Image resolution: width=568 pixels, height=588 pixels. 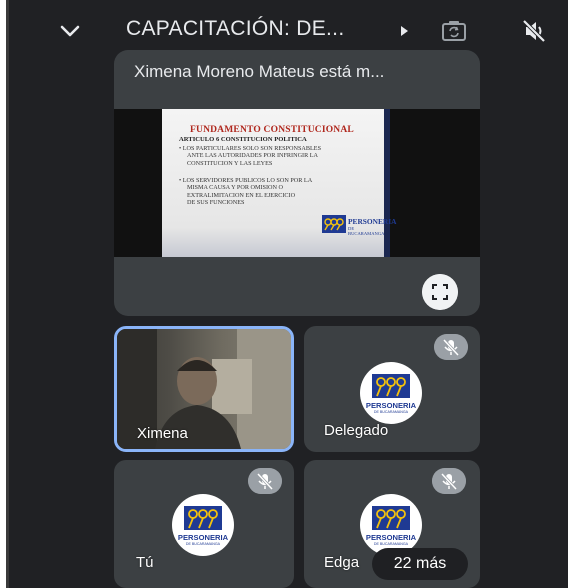 I want to click on participant-tile: Ximena, so click(x=204, y=389).